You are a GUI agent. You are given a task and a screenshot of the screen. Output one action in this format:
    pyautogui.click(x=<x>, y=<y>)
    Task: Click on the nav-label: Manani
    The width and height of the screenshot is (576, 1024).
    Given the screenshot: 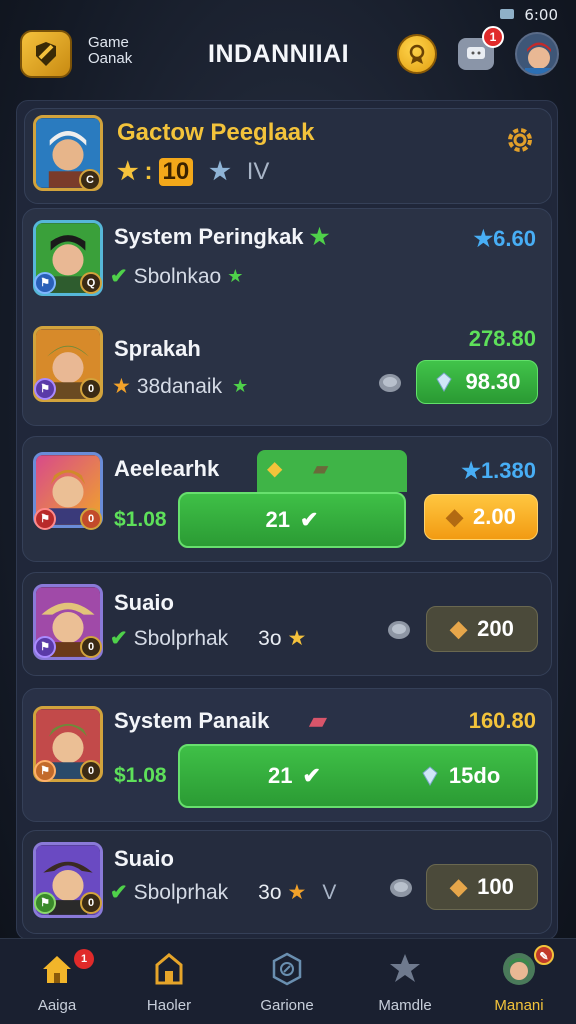 What is the action you would take?
    pyautogui.click(x=519, y=1005)
    